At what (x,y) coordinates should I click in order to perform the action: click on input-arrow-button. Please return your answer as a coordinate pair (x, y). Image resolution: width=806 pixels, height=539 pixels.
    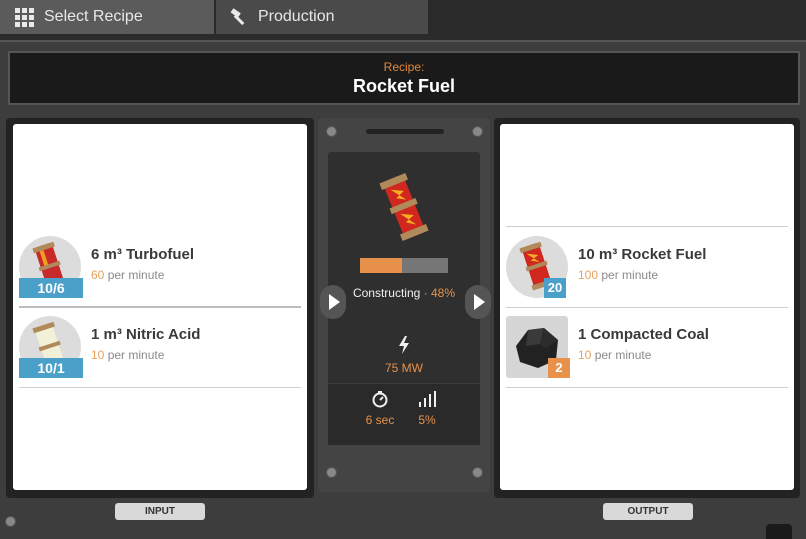
    Looking at the image, I should click on (333, 302).